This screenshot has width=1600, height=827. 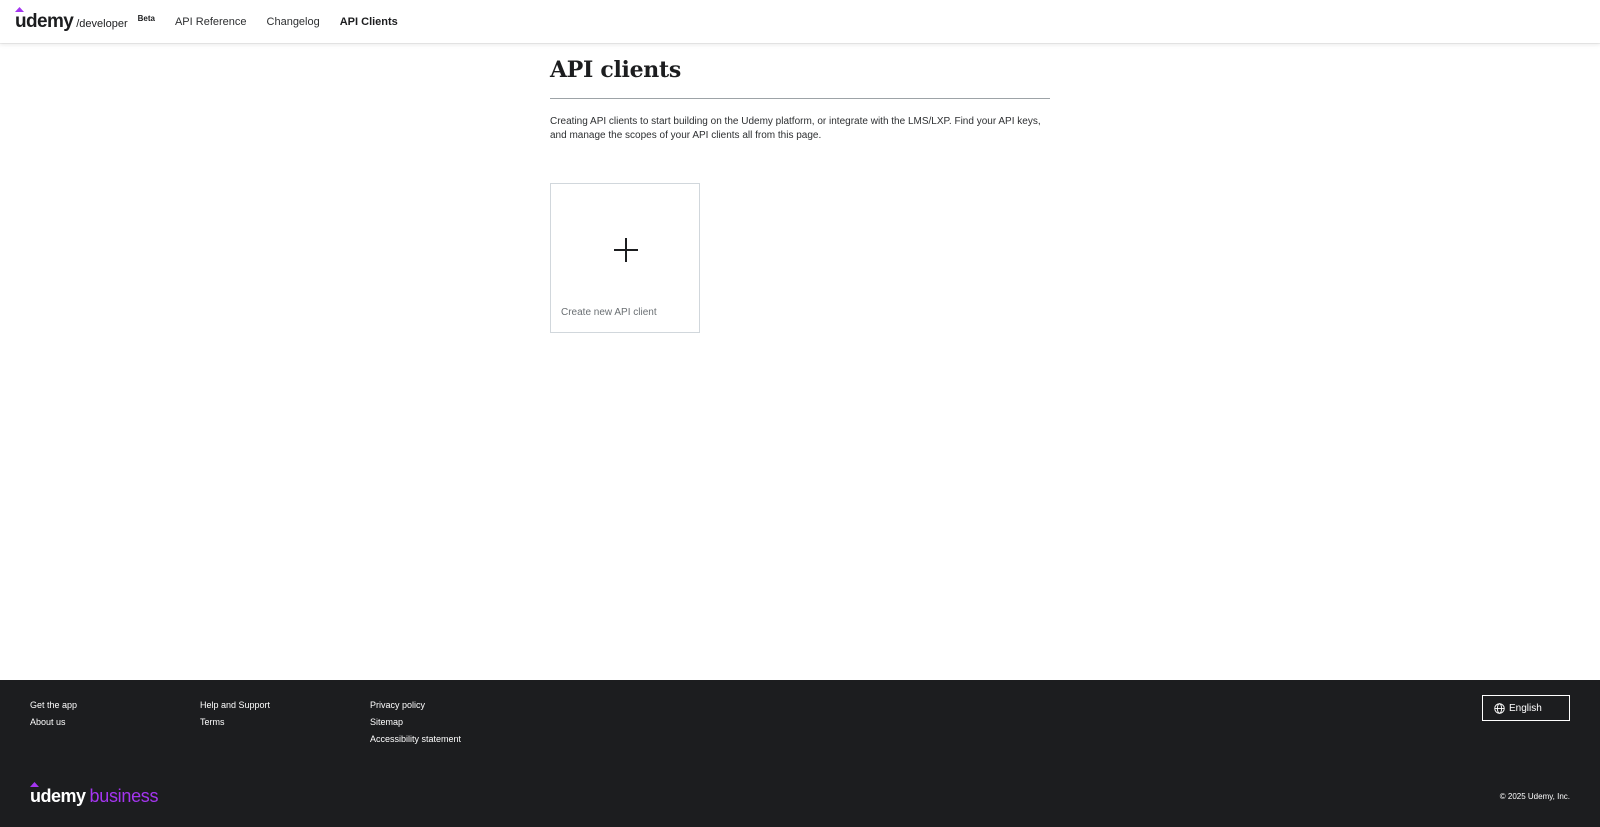 I want to click on create-api-client-card: Create new API client, so click(x=625, y=258).